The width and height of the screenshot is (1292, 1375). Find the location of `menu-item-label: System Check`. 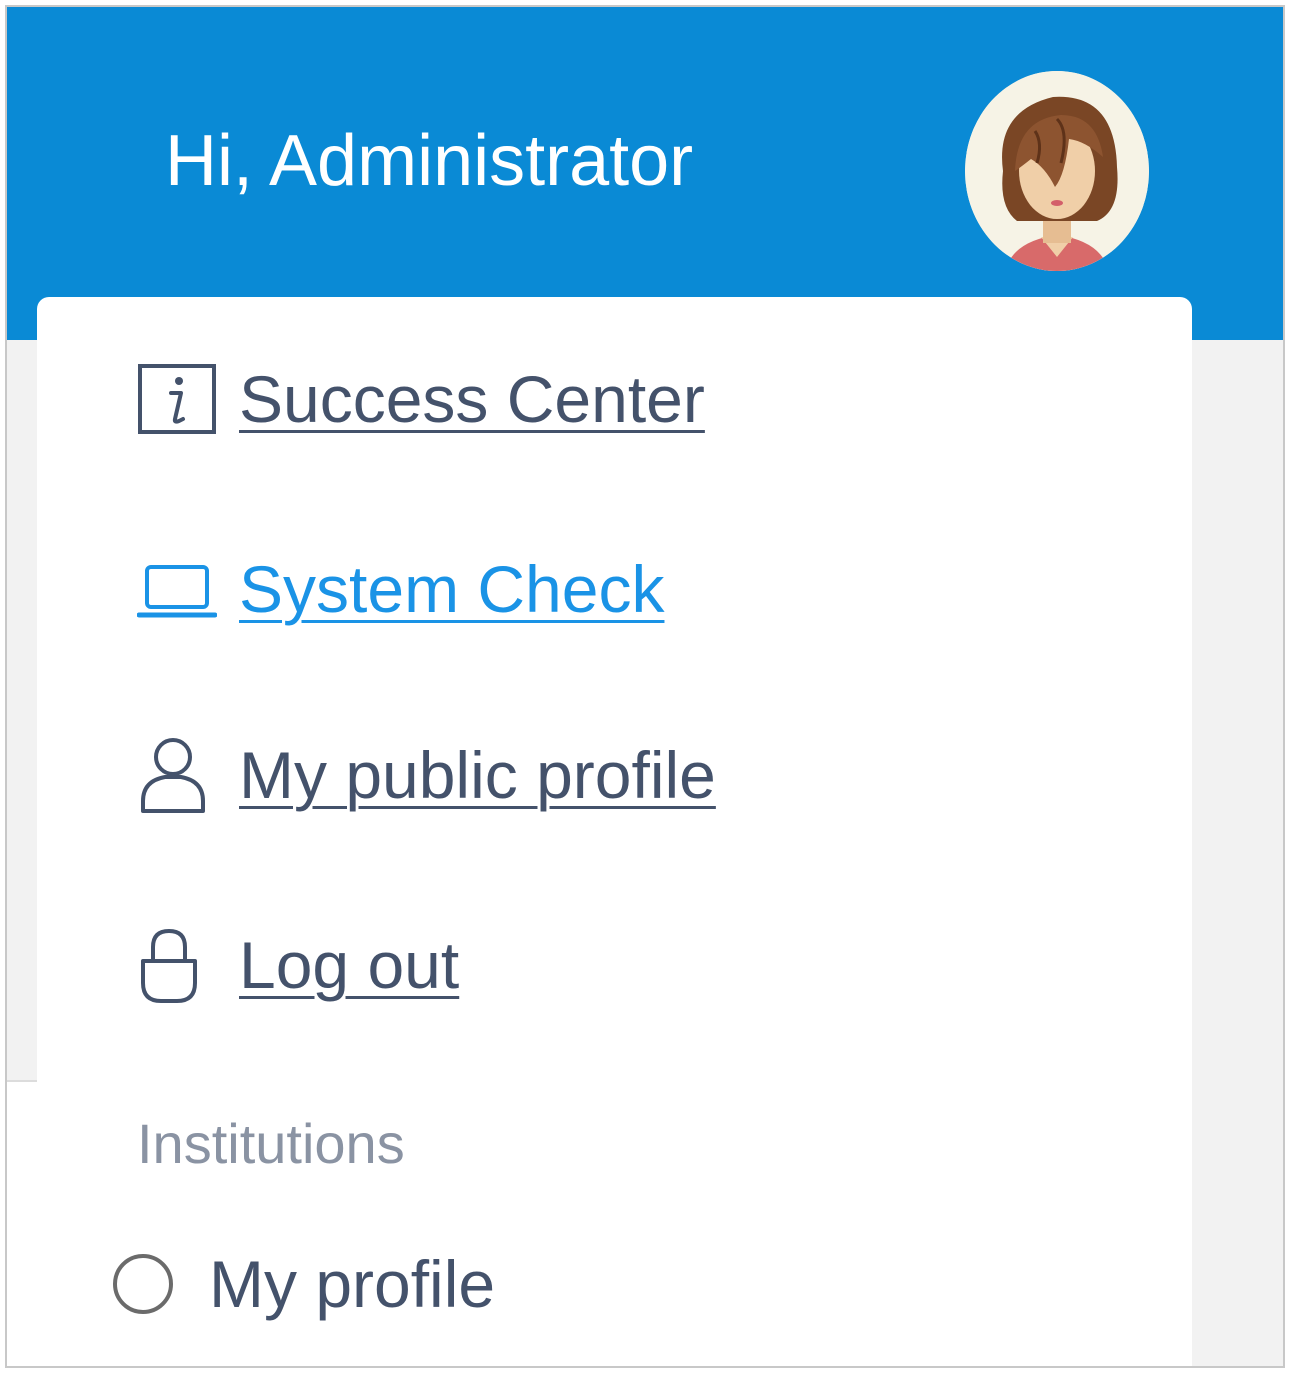

menu-item-label: System Check is located at coordinates (452, 589).